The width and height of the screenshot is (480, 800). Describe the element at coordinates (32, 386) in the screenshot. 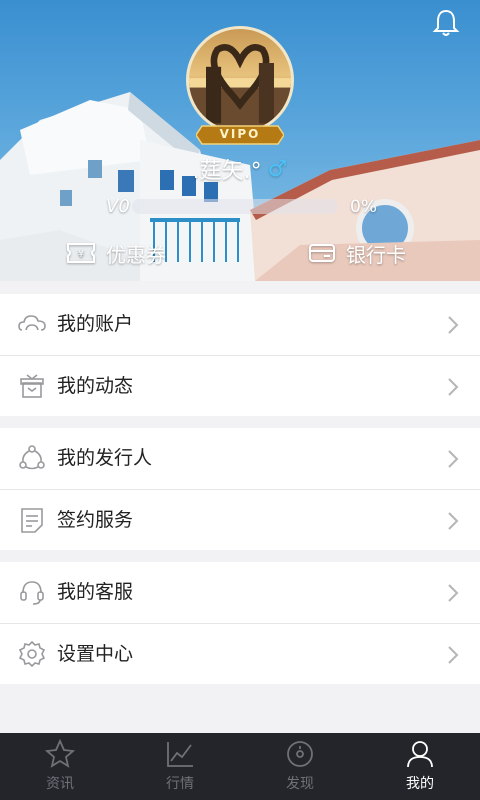

I see `gift-box-icon` at that location.